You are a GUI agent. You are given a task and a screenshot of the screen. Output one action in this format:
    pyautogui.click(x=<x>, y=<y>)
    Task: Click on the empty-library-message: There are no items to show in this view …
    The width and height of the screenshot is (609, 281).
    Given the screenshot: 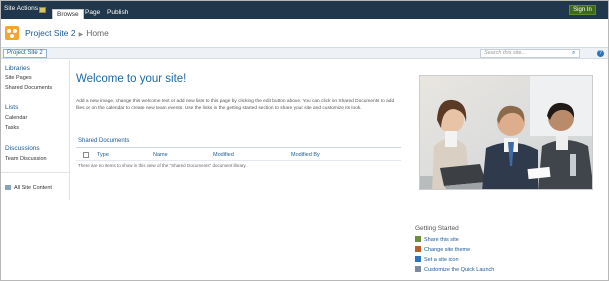 What is the action you would take?
    pyautogui.click(x=162, y=165)
    